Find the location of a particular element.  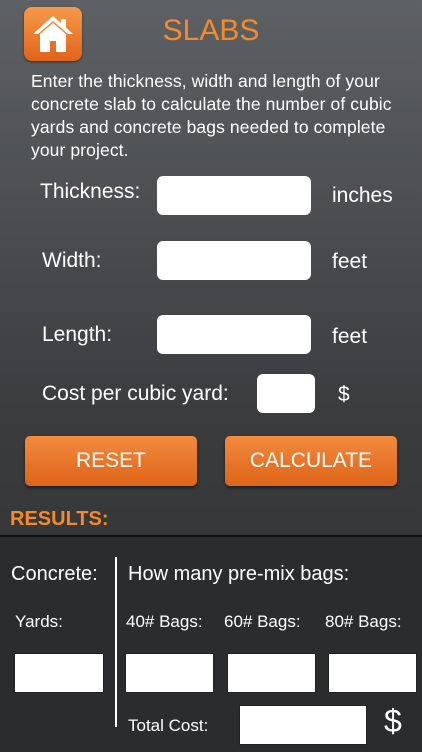

page-title: SLABS is located at coordinates (211, 30).